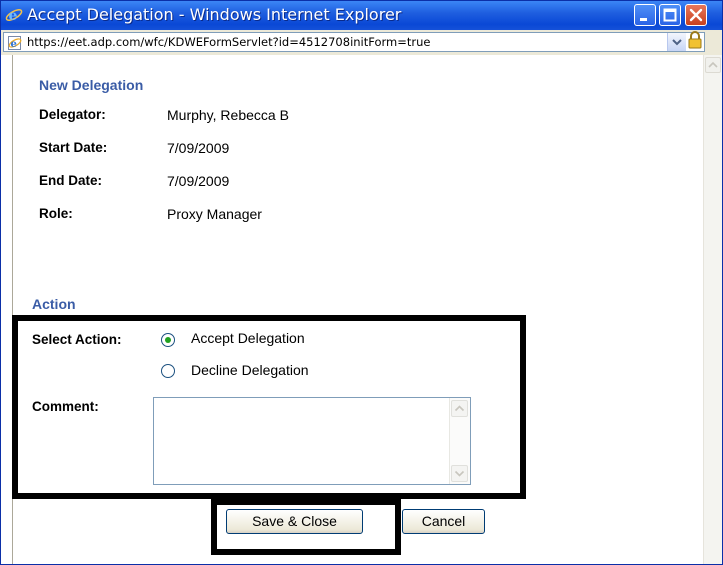 Image resolution: width=723 pixels, height=565 pixels. I want to click on delegator-label: Delegator:, so click(72, 114).